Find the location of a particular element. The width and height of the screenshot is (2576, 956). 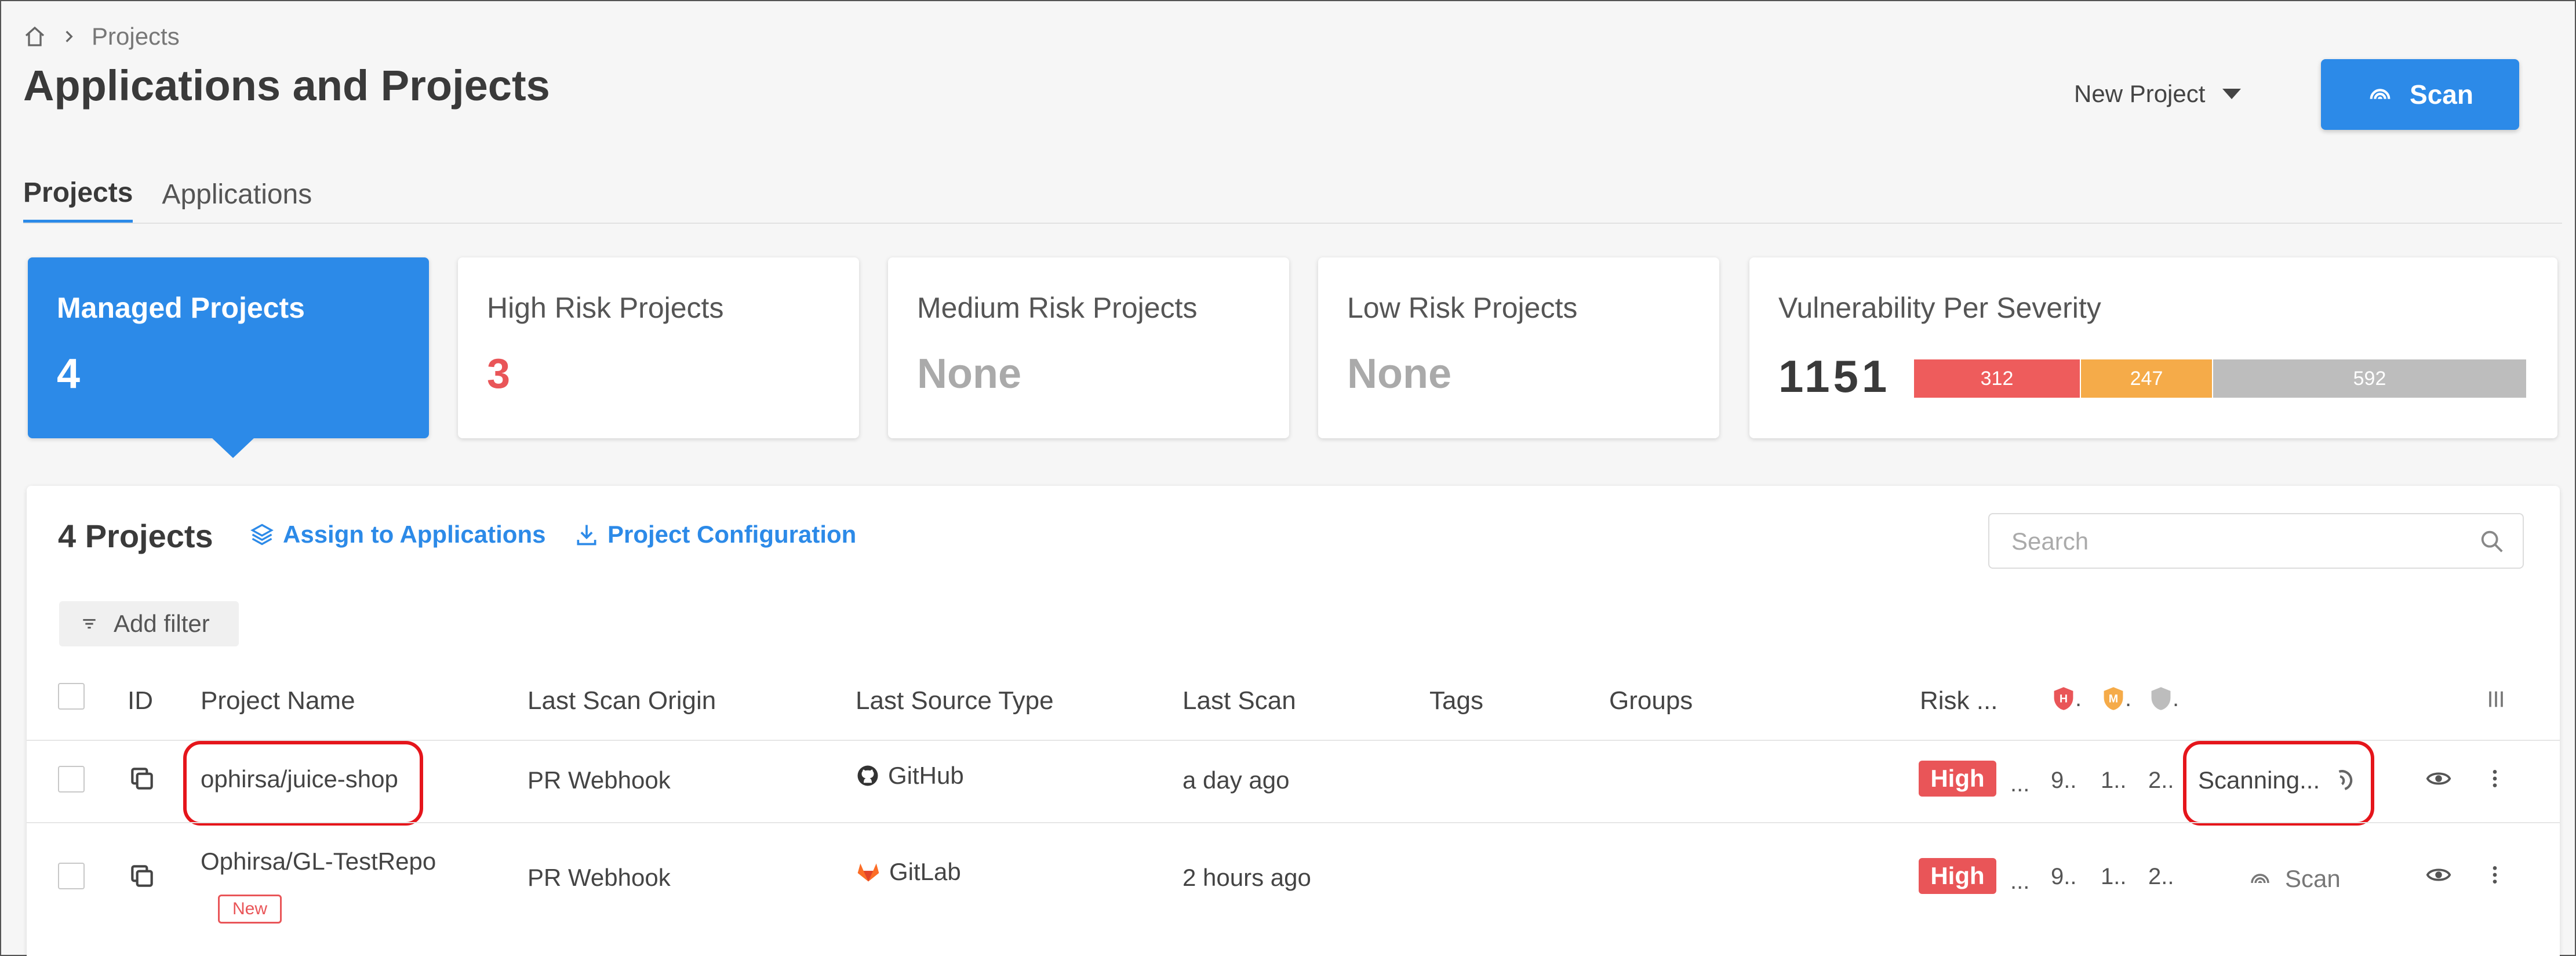

last-scan-origin: PR Webhook is located at coordinates (599, 878).